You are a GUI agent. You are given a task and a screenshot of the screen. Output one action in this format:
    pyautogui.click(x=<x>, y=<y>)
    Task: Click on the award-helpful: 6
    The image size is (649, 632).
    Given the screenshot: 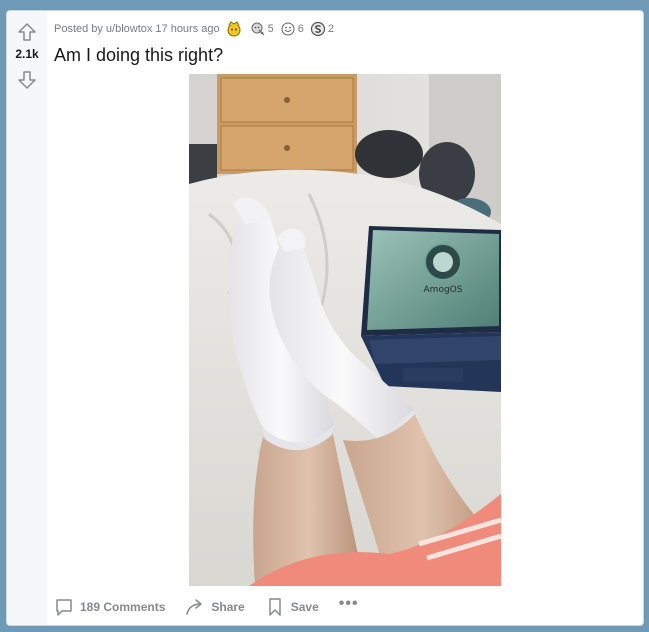 What is the action you would take?
    pyautogui.click(x=292, y=29)
    